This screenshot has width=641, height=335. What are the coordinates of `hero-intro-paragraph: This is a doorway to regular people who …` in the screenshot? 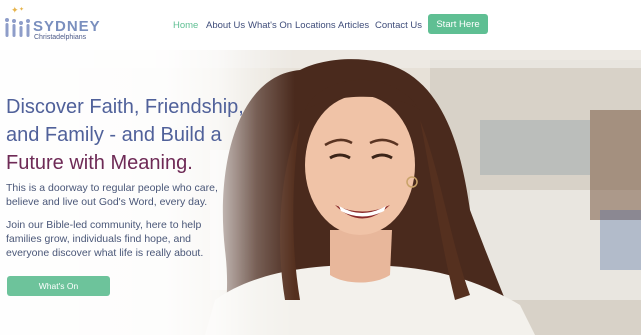 It's located at (112, 195).